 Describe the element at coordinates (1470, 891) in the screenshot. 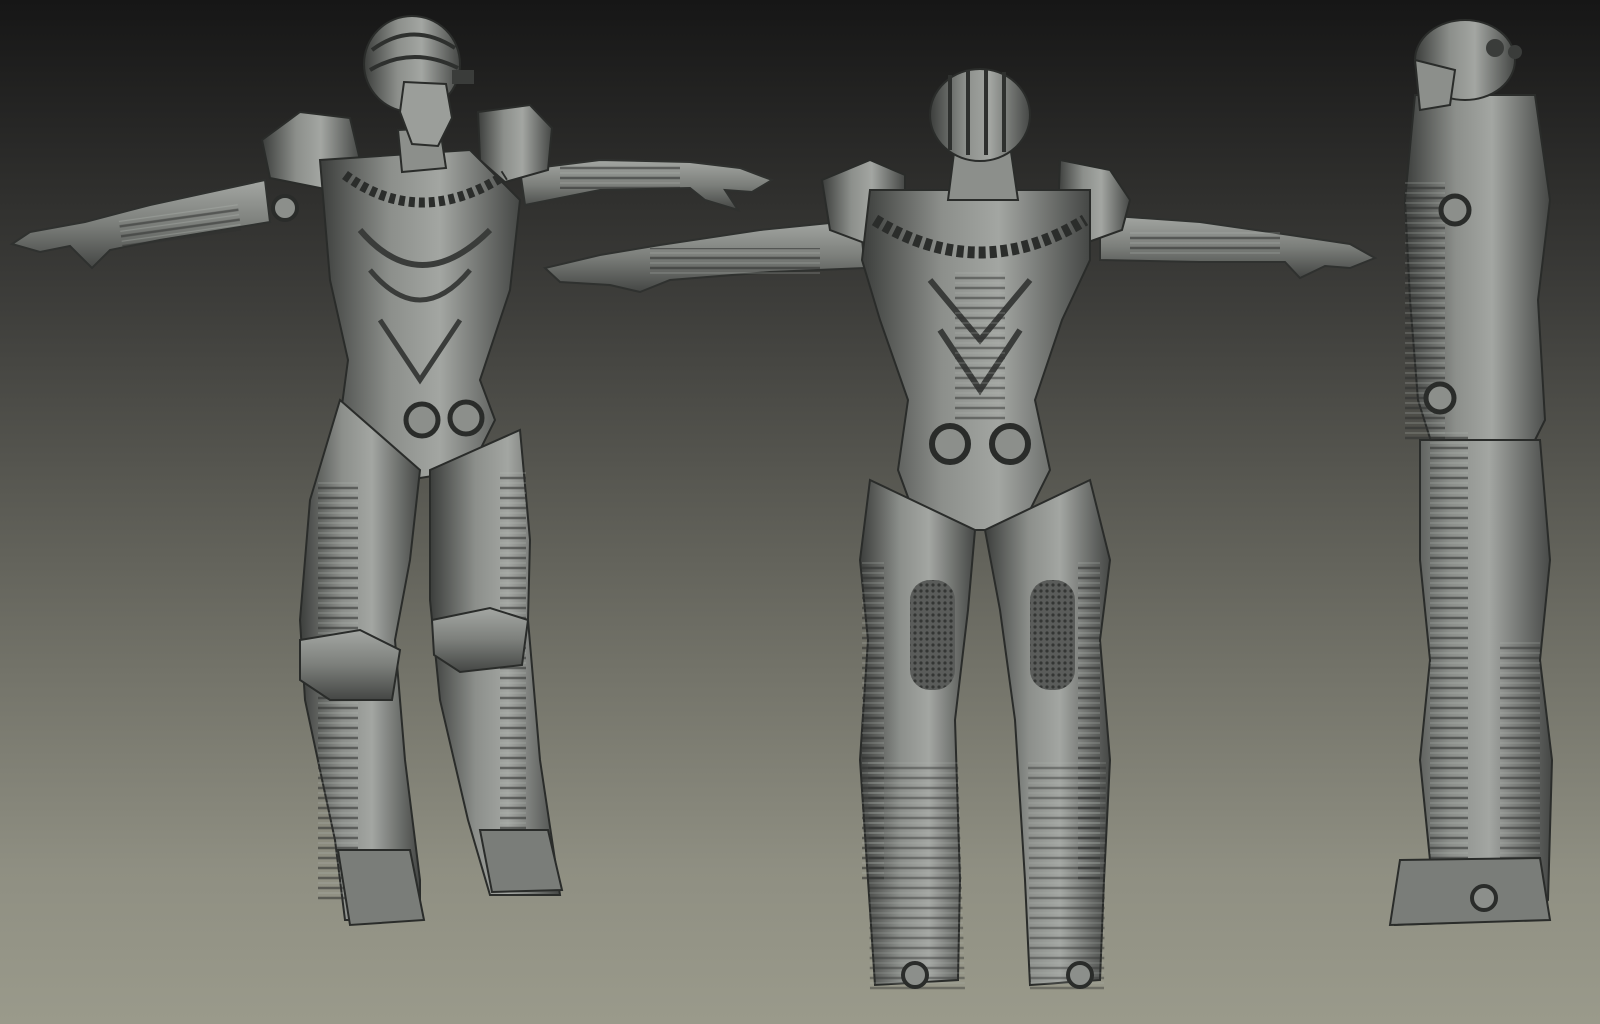

I see `boot` at that location.